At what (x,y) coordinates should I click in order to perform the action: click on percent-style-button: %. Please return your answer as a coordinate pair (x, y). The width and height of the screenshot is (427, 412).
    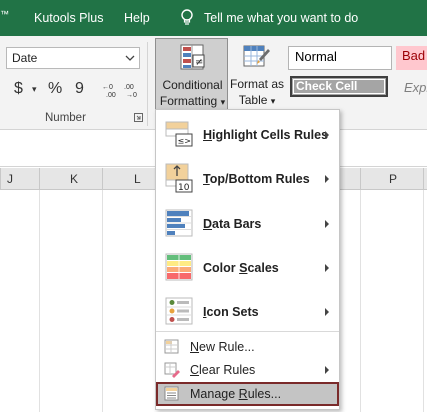
    Looking at the image, I should click on (55, 89).